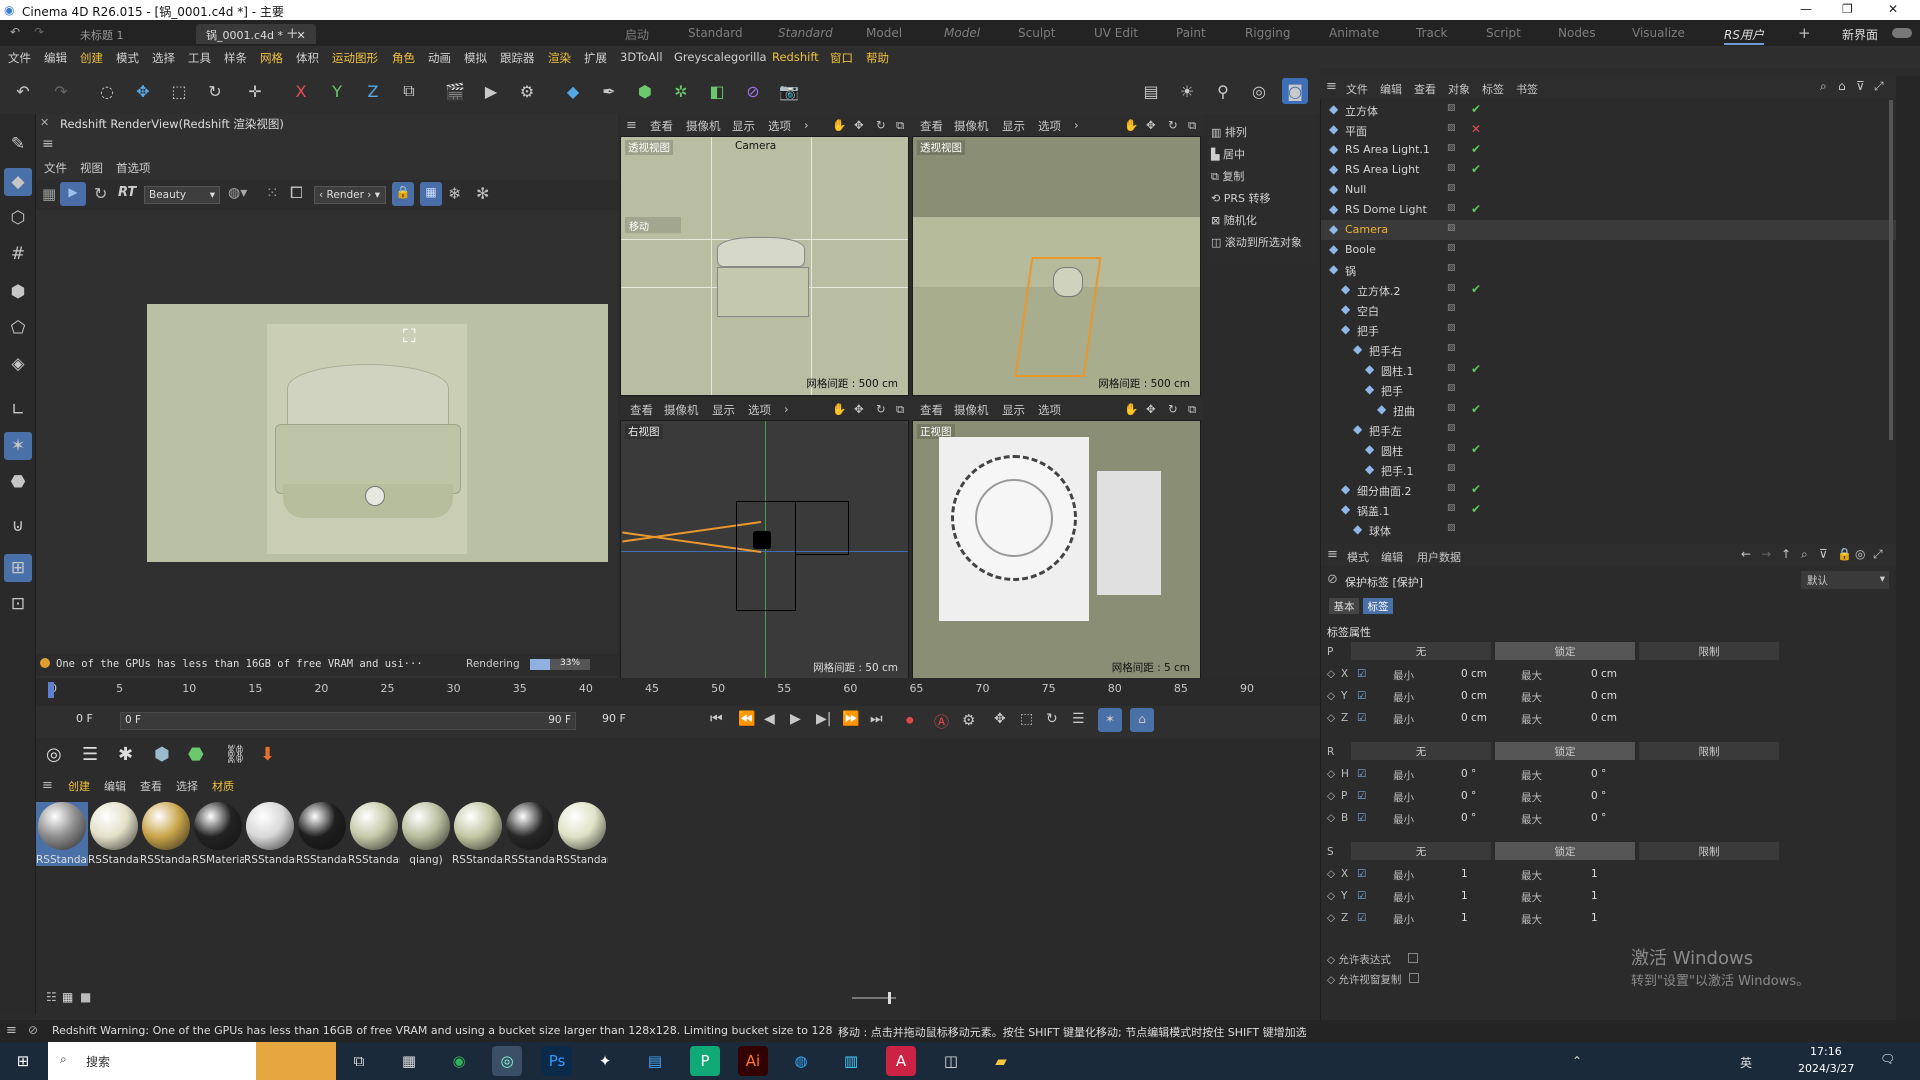 The image size is (1920, 1080). I want to click on workplane-icon: ⊞, so click(18, 568).